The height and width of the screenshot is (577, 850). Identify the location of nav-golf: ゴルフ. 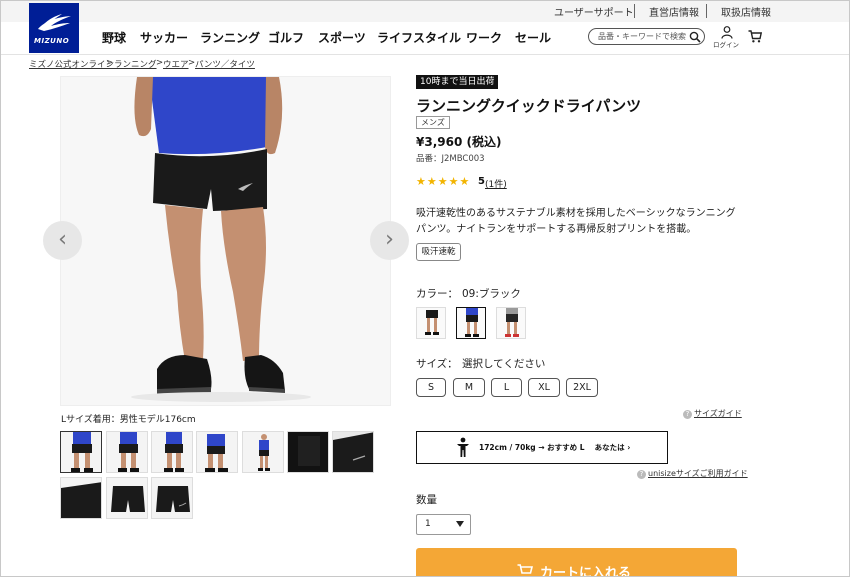
(286, 37).